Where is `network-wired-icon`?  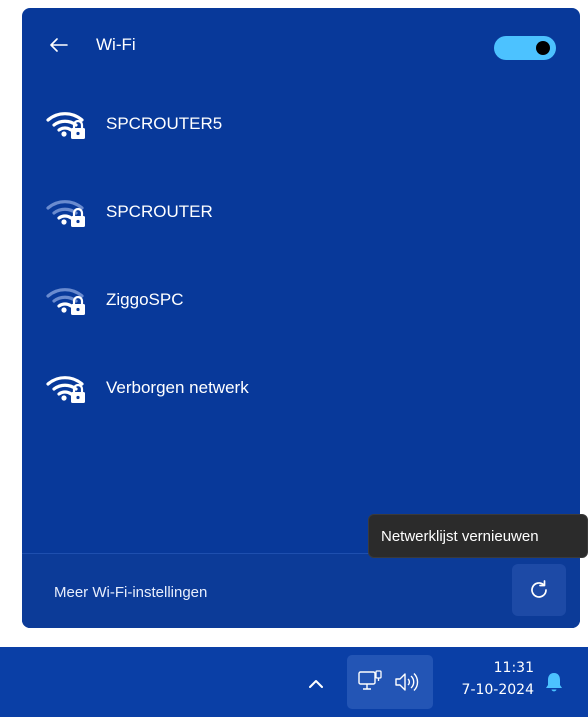
network-wired-icon is located at coordinates (370, 680).